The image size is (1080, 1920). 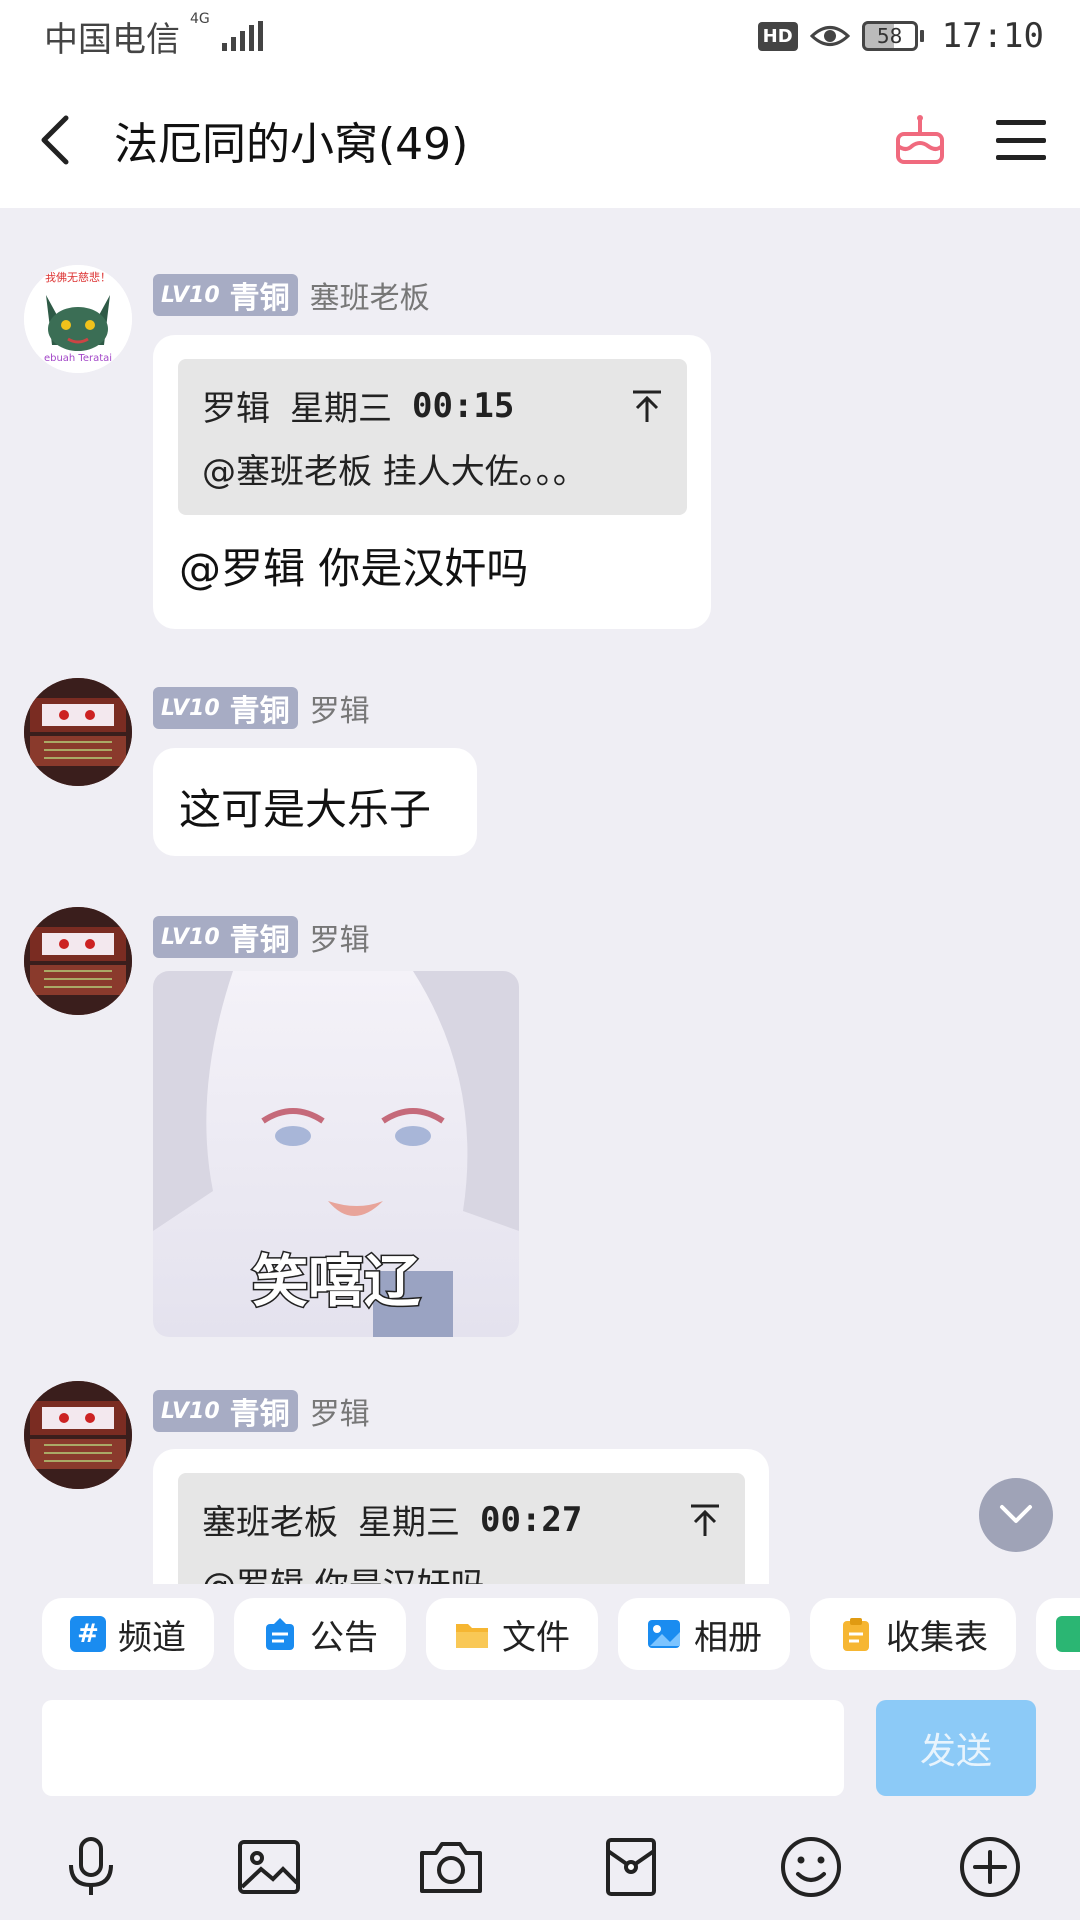 I want to click on battery-icon: 58, so click(x=892, y=36).